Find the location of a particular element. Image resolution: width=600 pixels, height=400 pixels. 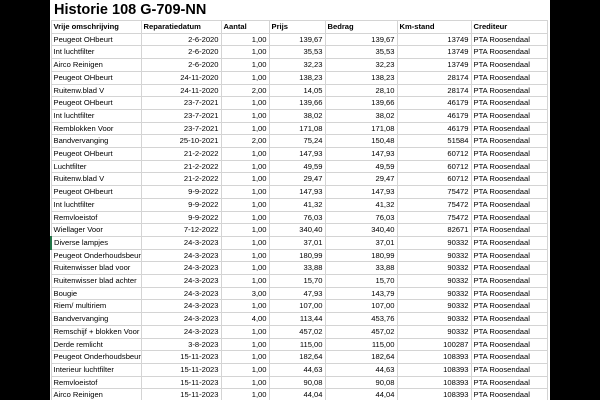

amount-cell: 340,40 is located at coordinates (361, 230).